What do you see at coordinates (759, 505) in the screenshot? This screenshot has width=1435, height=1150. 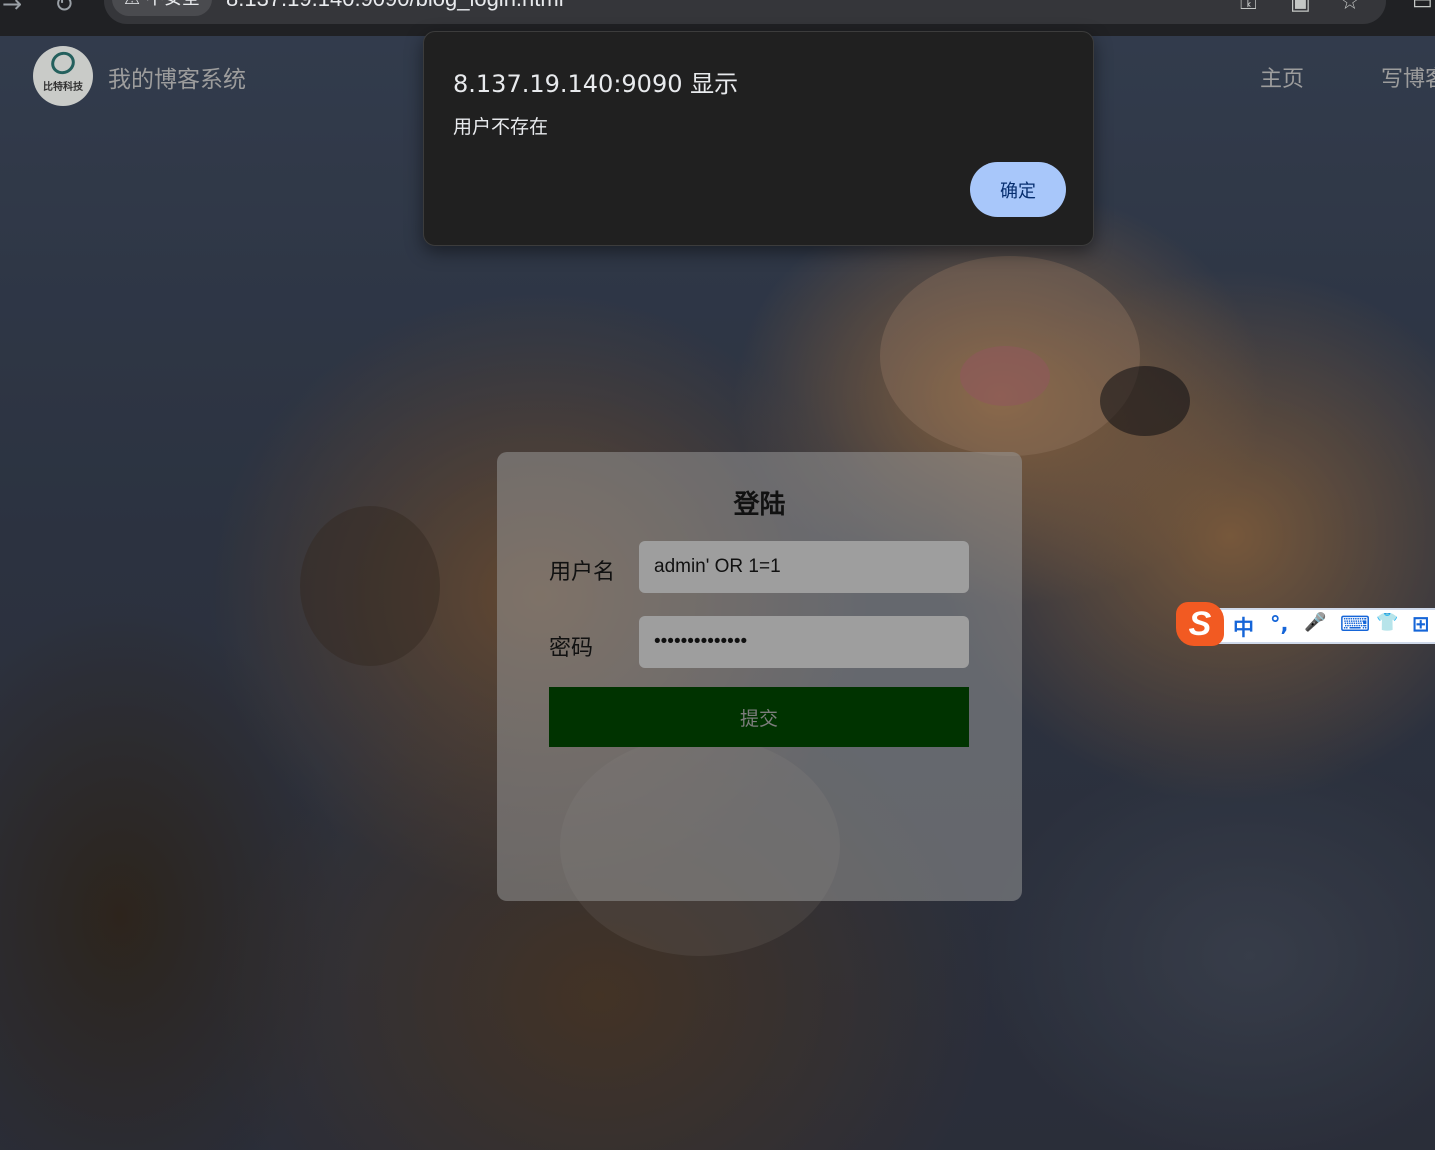 I see `login-title: 登陆` at bounding box center [759, 505].